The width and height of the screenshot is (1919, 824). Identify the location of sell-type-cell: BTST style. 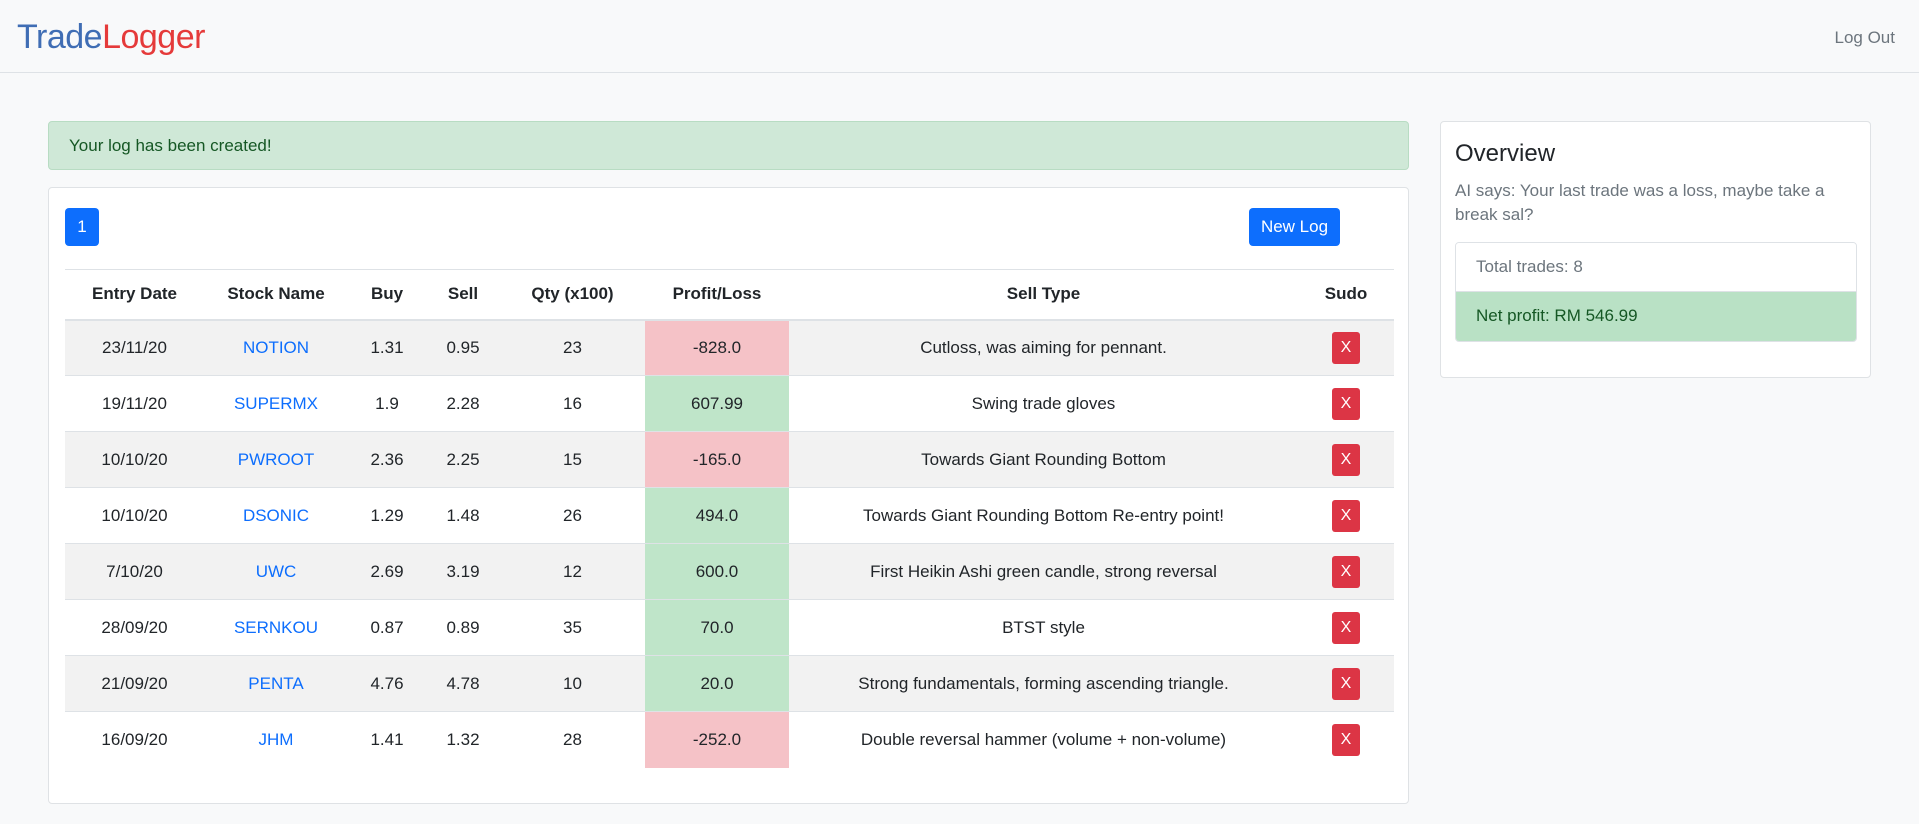
(1043, 627).